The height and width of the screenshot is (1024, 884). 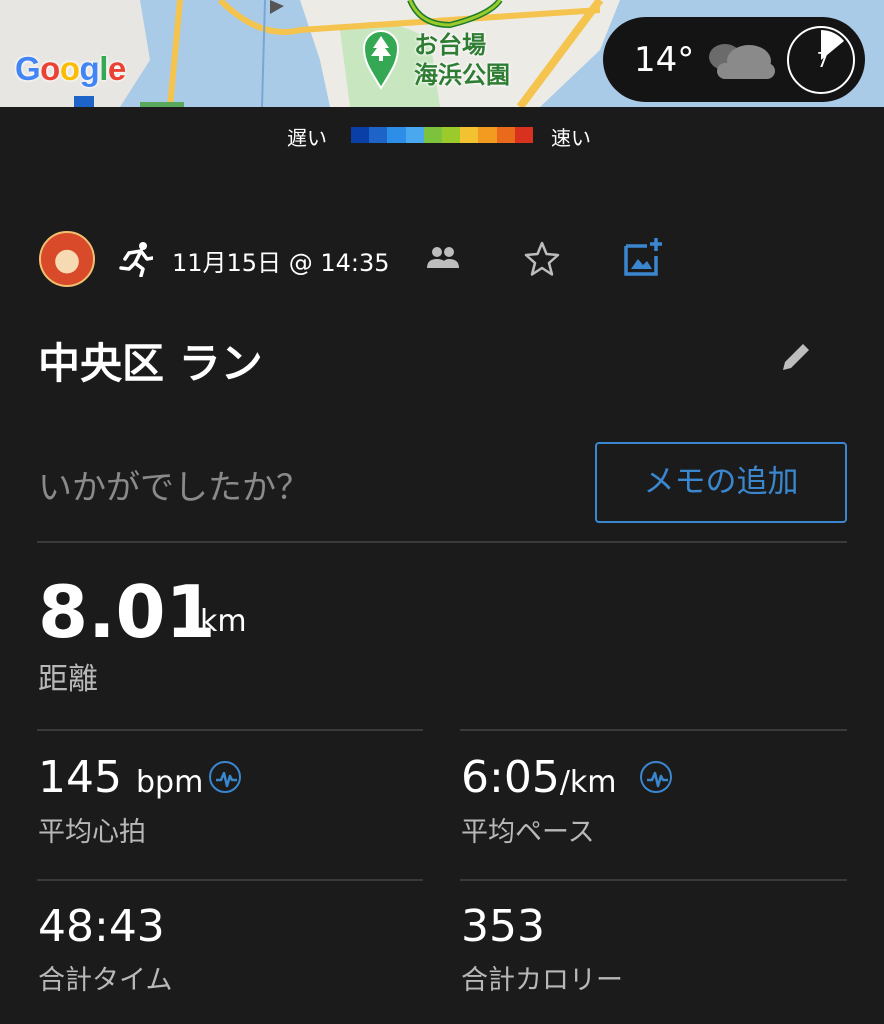 What do you see at coordinates (223, 621) in the screenshot?
I see `distance-unit: km` at bounding box center [223, 621].